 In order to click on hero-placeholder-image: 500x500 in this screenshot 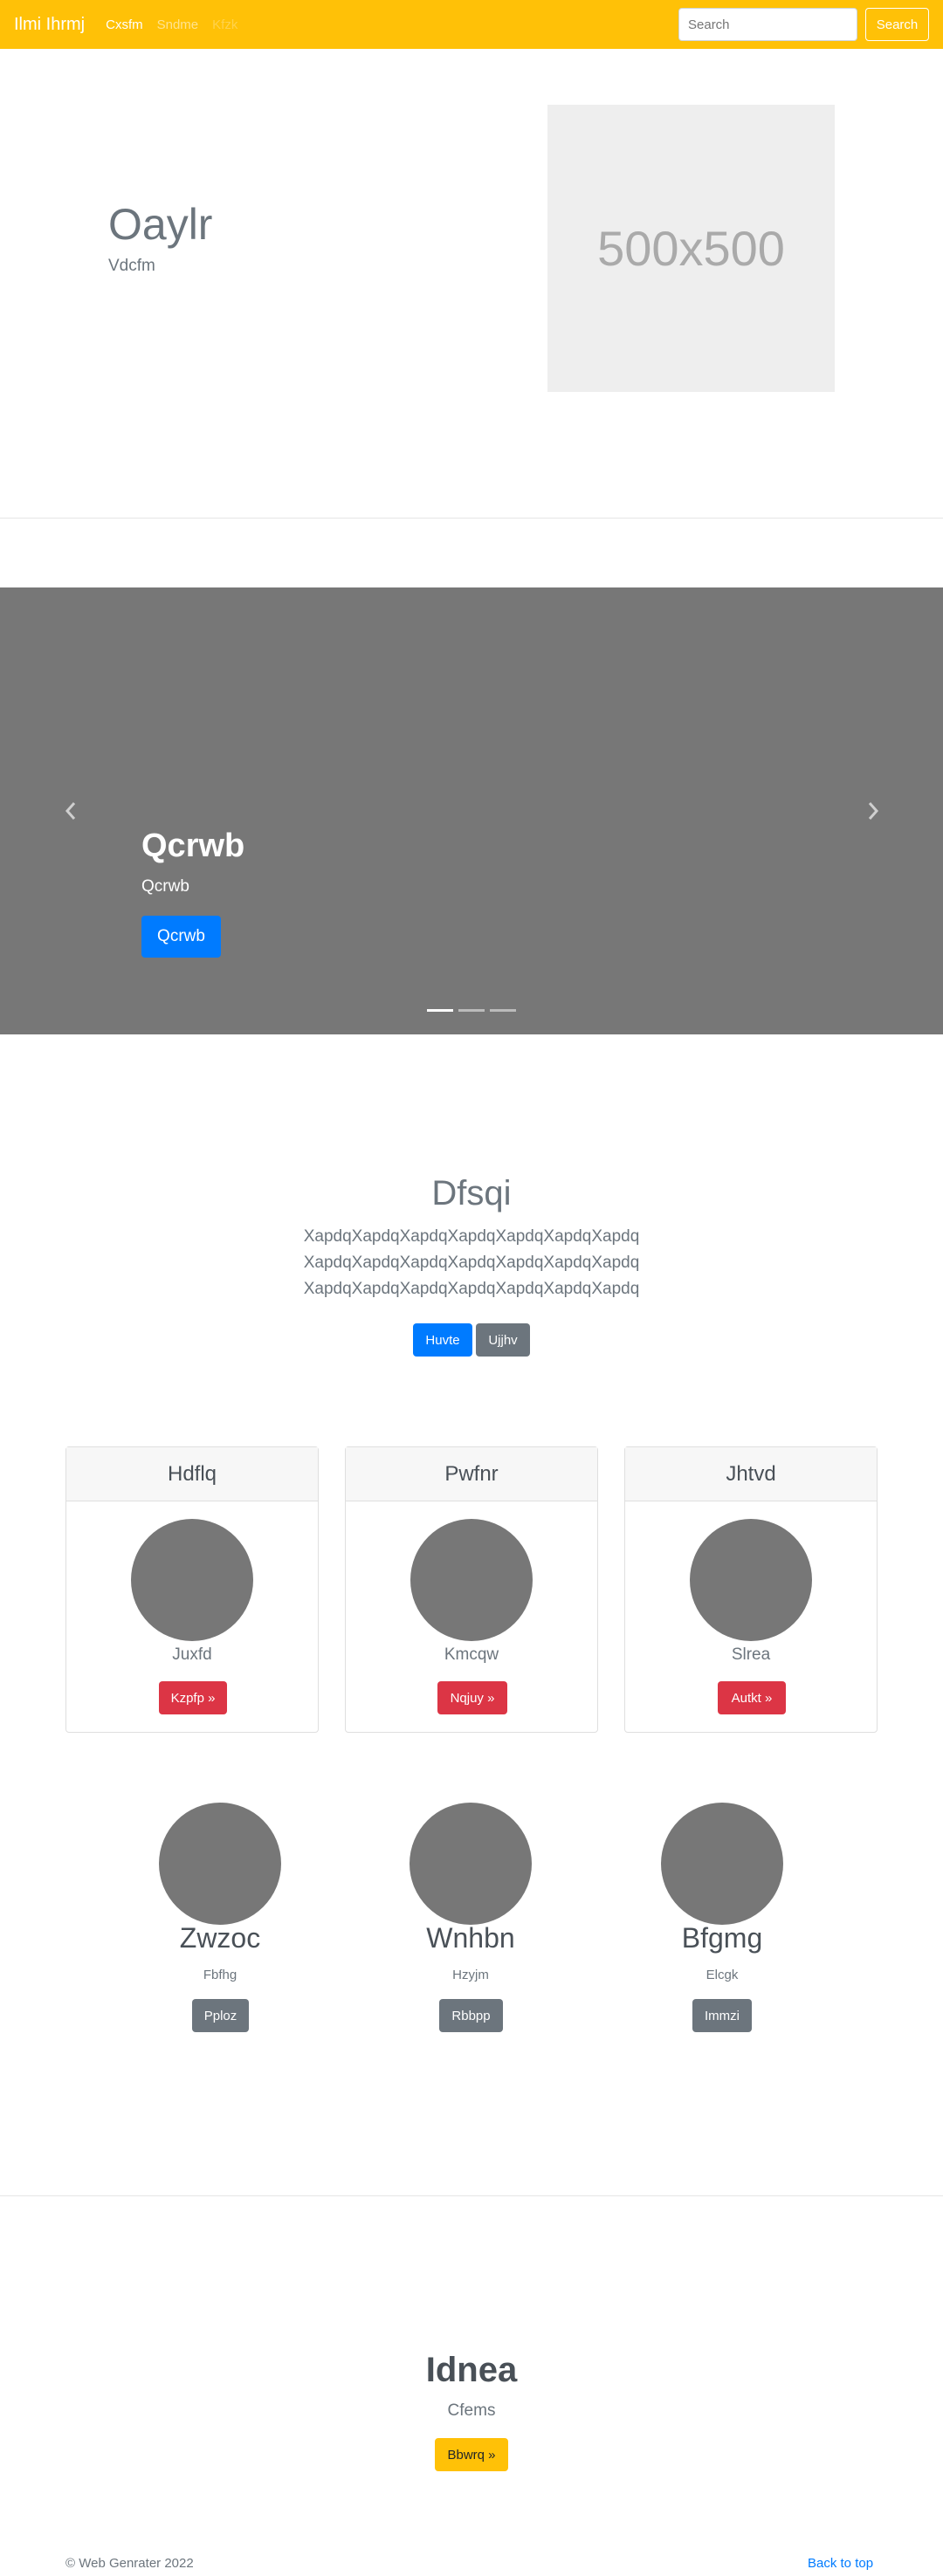, I will do `click(691, 249)`.